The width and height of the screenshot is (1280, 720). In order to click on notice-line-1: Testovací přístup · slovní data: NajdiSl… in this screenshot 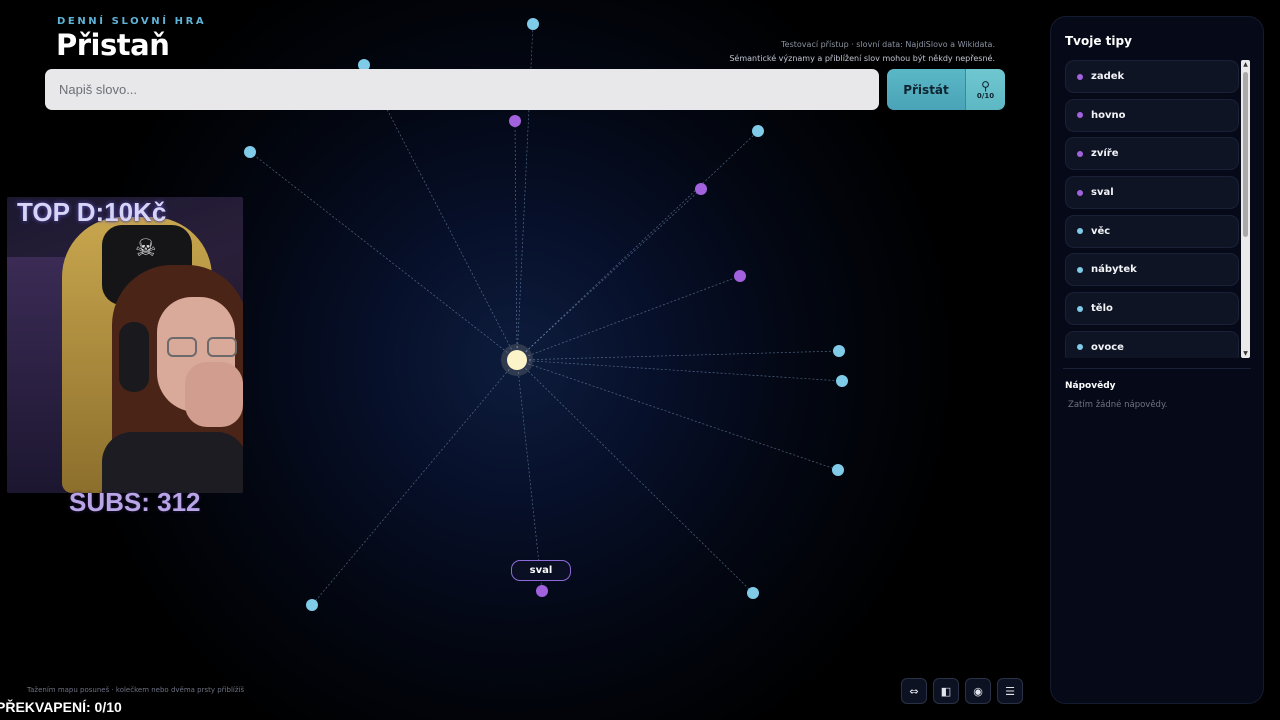, I will do `click(888, 44)`.